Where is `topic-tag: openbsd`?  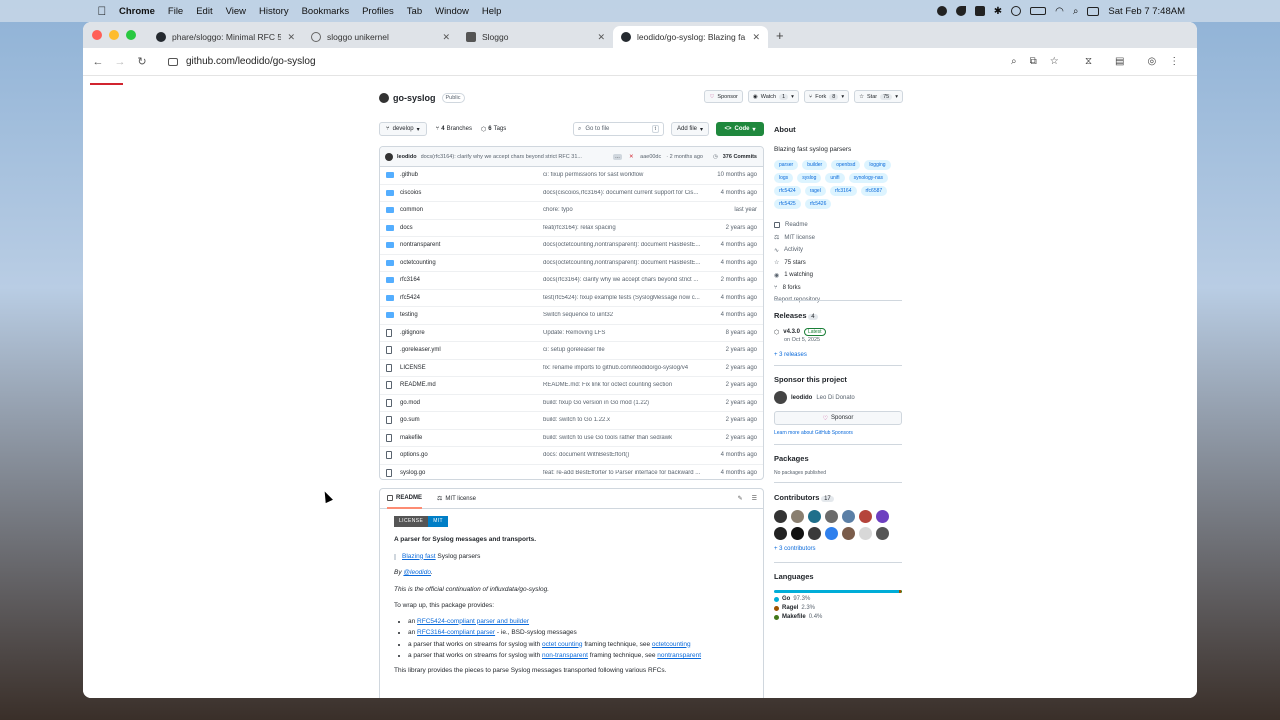 topic-tag: openbsd is located at coordinates (846, 165).